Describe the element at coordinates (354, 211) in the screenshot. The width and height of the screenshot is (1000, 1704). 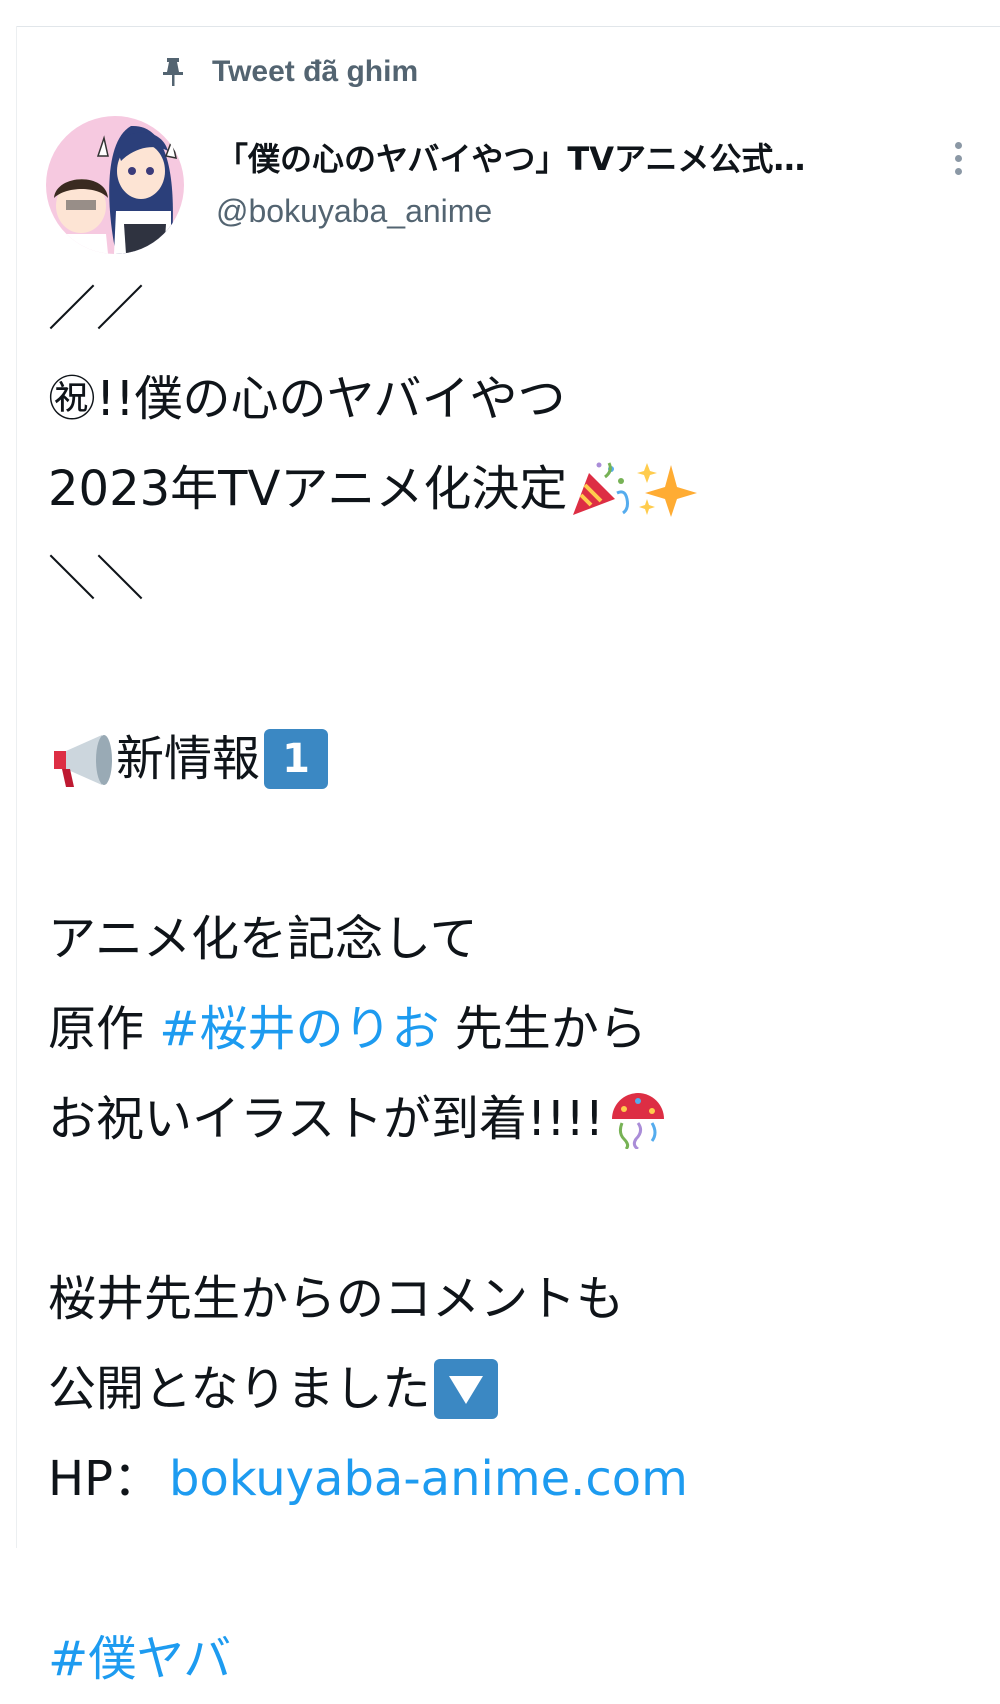
I see `author-handle: @bokuyaba_anime` at that location.